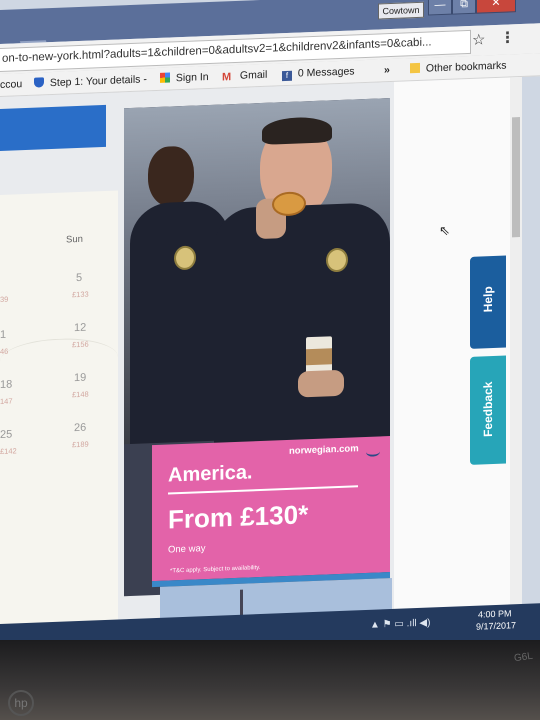 Image resolution: width=540 pixels, height=720 pixels. What do you see at coordinates (90, 81) in the screenshot?
I see `bookmark-step1: Step 1: Your details -` at bounding box center [90, 81].